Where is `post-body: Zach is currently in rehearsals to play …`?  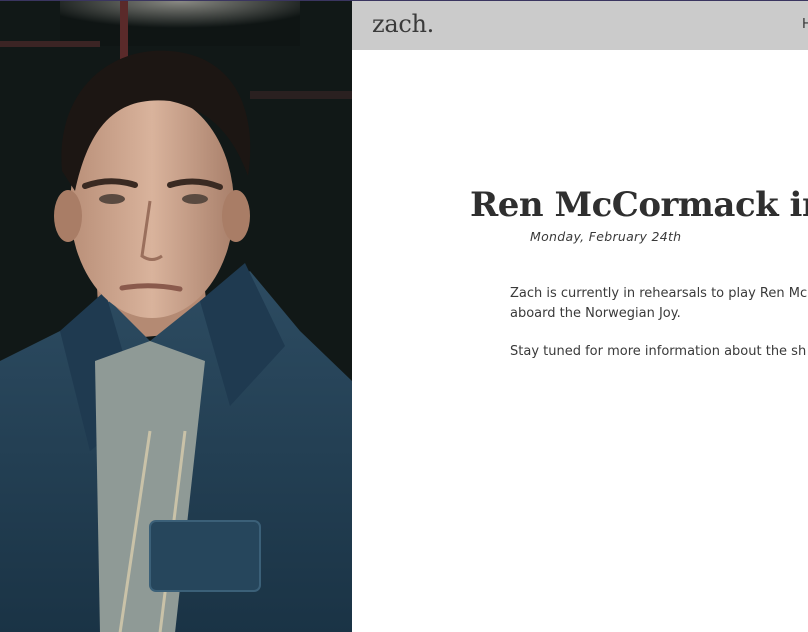 post-body: Zach is currently in rehearsals to play … is located at coordinates (659, 323).